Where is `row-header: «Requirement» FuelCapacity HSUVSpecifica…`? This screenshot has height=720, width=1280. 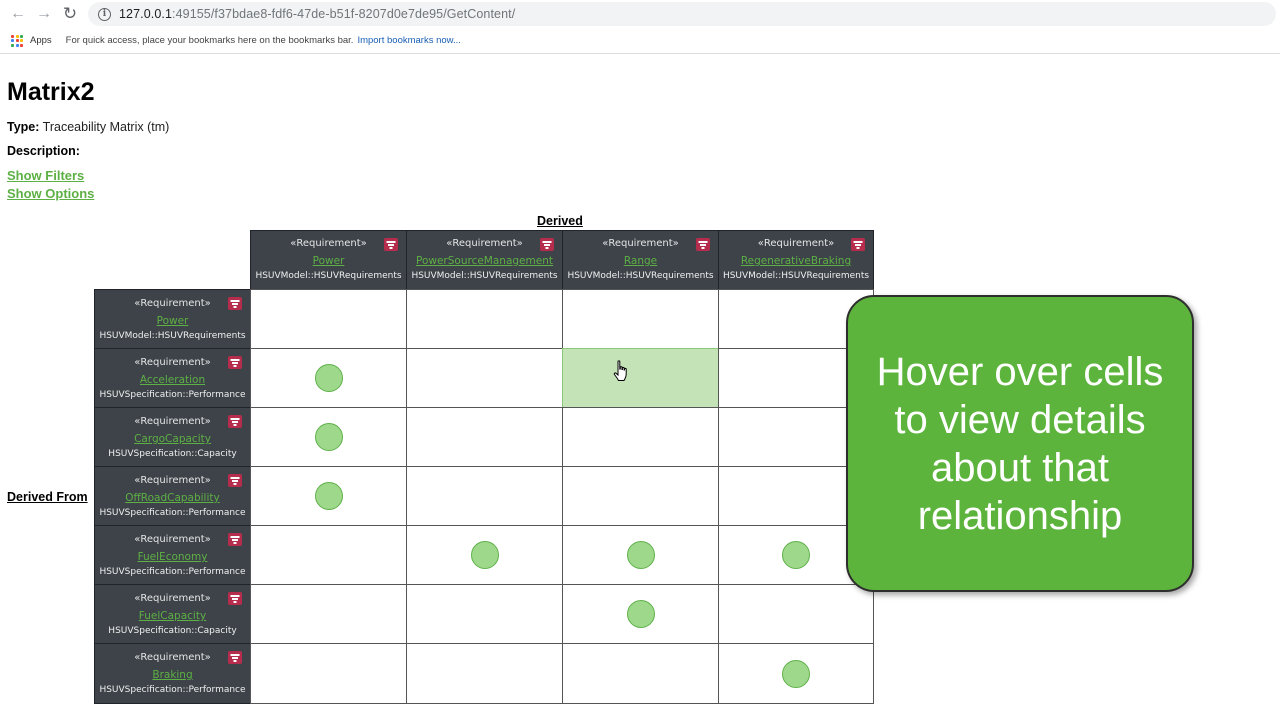
row-header: «Requirement» FuelCapacity HSUVSpecifica… is located at coordinates (172, 614).